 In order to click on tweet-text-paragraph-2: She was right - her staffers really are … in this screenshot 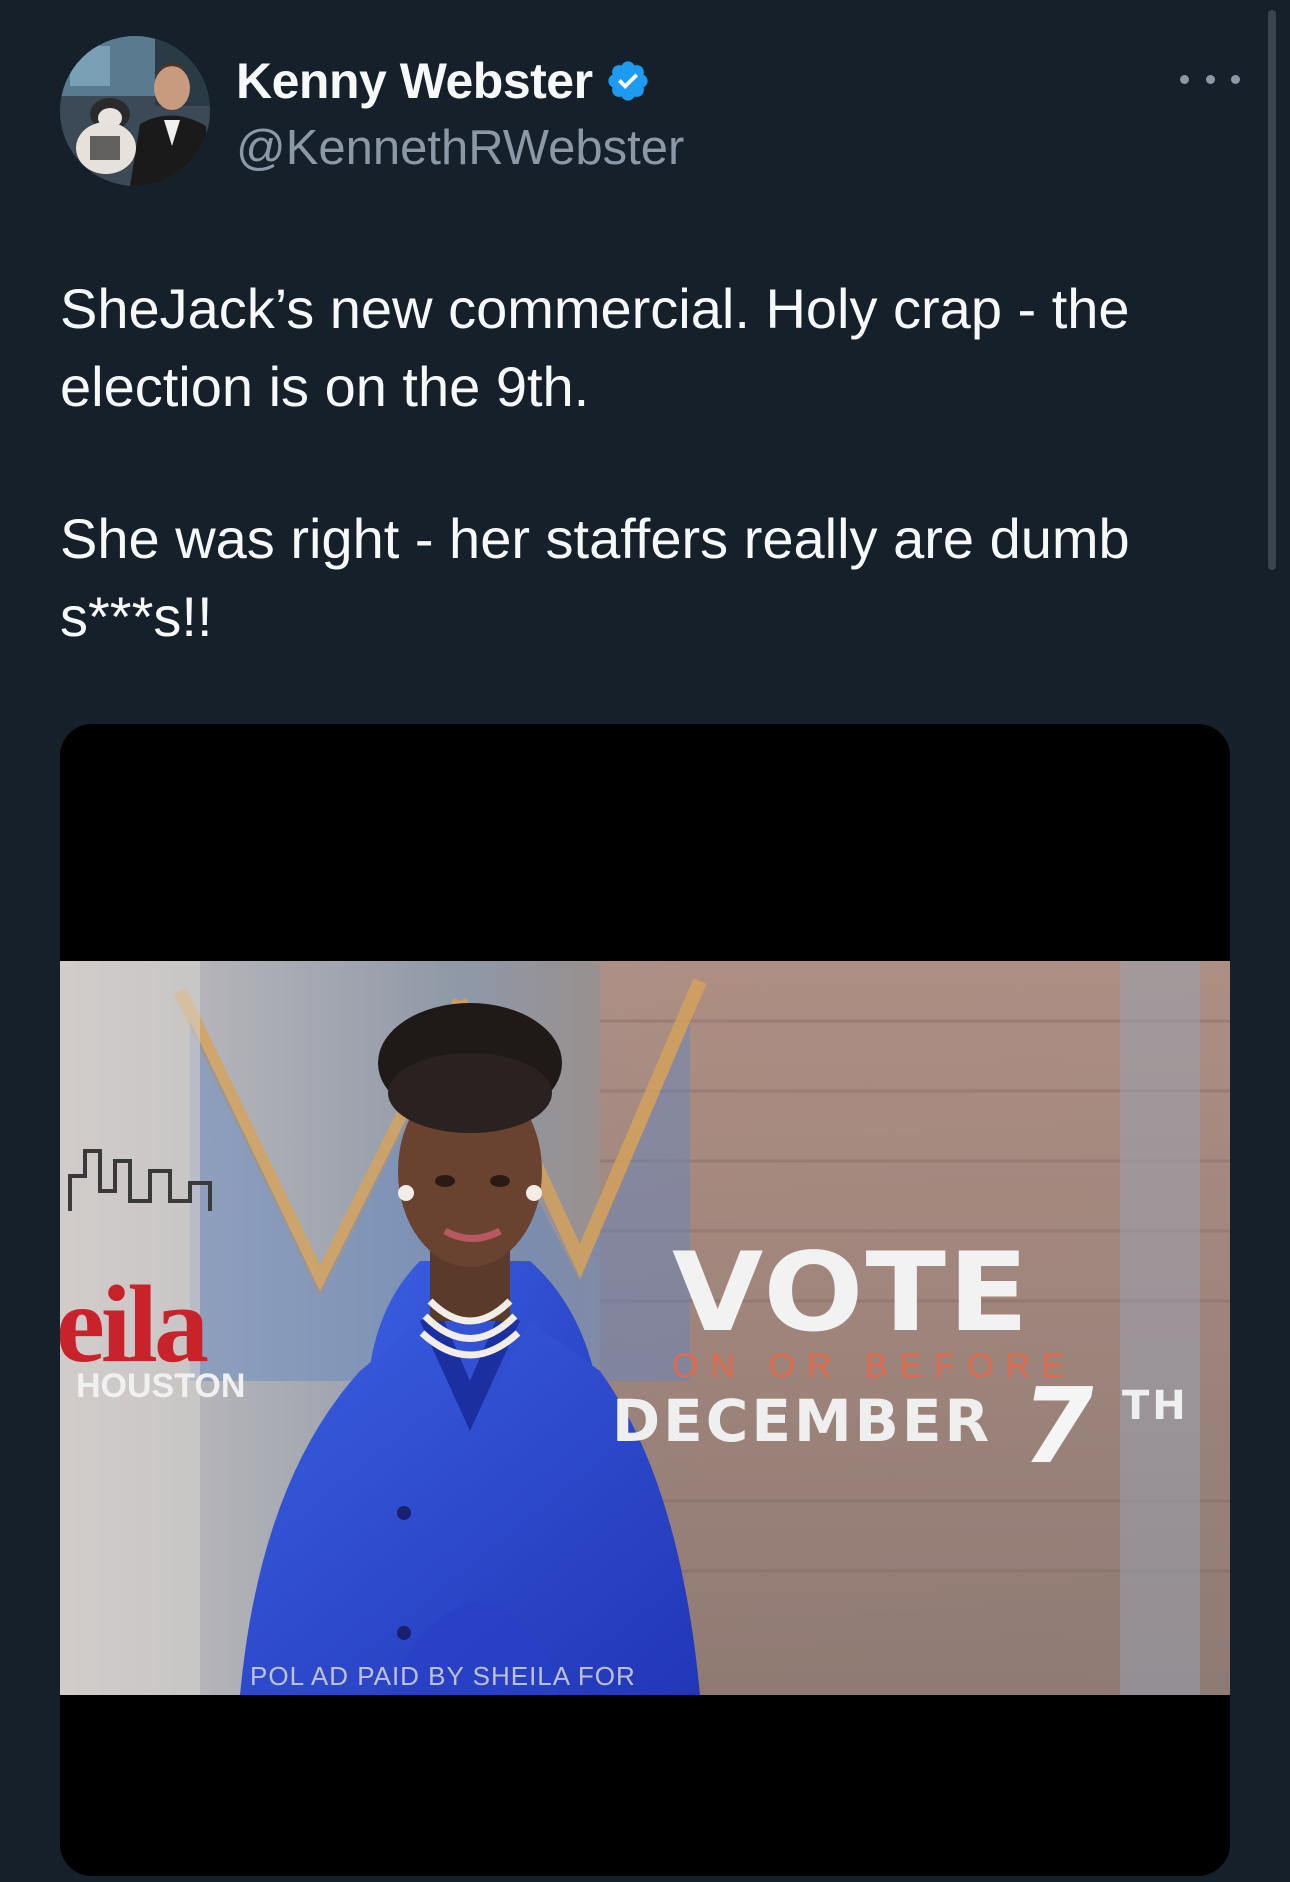, I will do `click(595, 577)`.